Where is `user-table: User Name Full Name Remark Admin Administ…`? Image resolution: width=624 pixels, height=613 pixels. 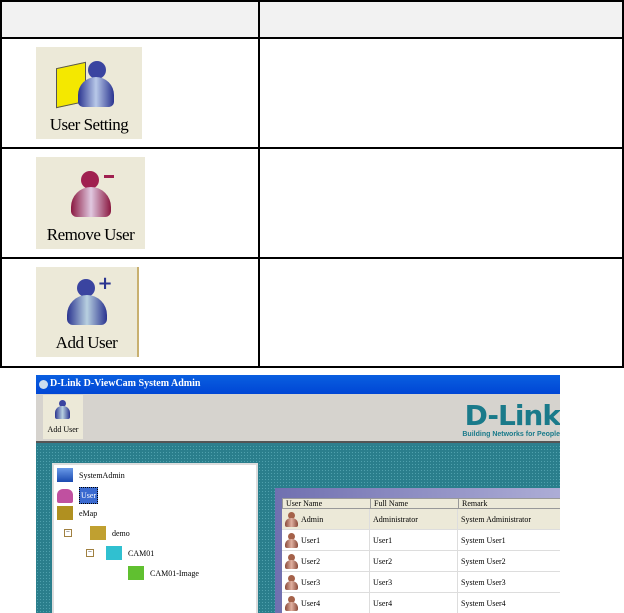 user-table: User Name Full Name Remark Admin Administ… is located at coordinates (421, 555).